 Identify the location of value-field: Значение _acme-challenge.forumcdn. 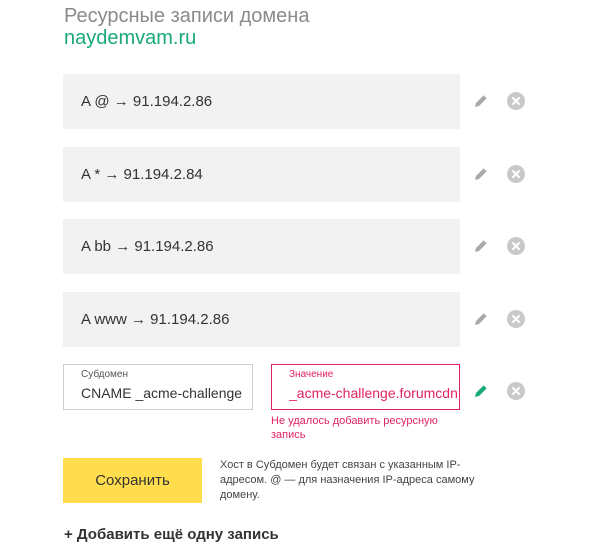
(365, 387).